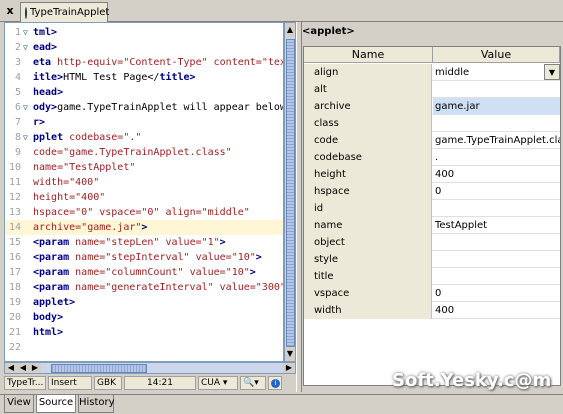  Describe the element at coordinates (496, 55) in the screenshot. I see `column-header-value: Value` at that location.